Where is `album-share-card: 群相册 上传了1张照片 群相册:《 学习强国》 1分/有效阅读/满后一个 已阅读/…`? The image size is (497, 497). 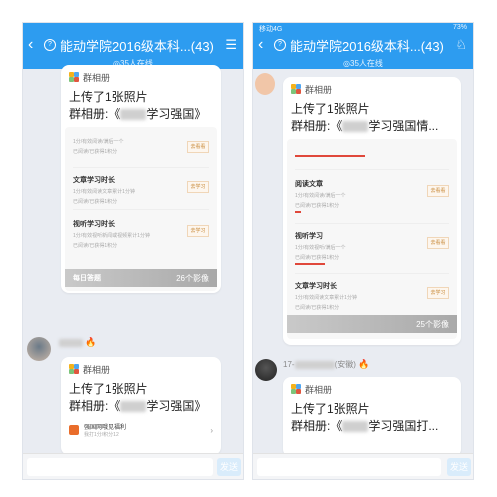
album-share-card: 群相册 上传了1张照片 群相册:《 学习强国》 1分/有效阅读/满后一个 已阅读/… is located at coordinates (141, 179).